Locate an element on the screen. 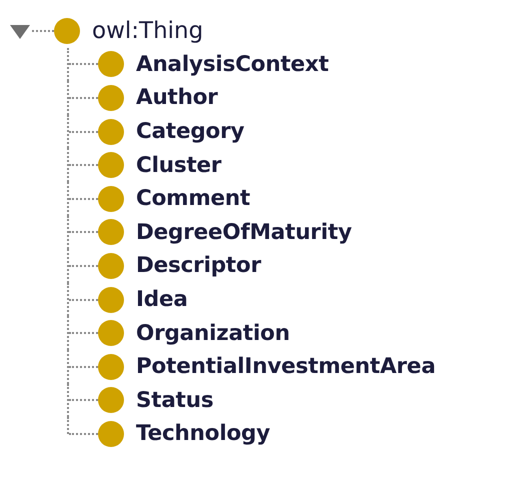  tree-item: Status is located at coordinates (175, 400).